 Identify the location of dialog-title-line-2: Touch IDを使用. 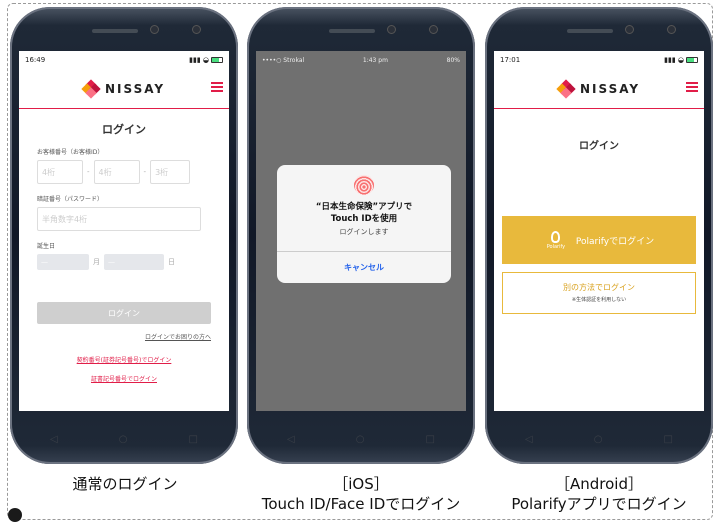
(364, 219).